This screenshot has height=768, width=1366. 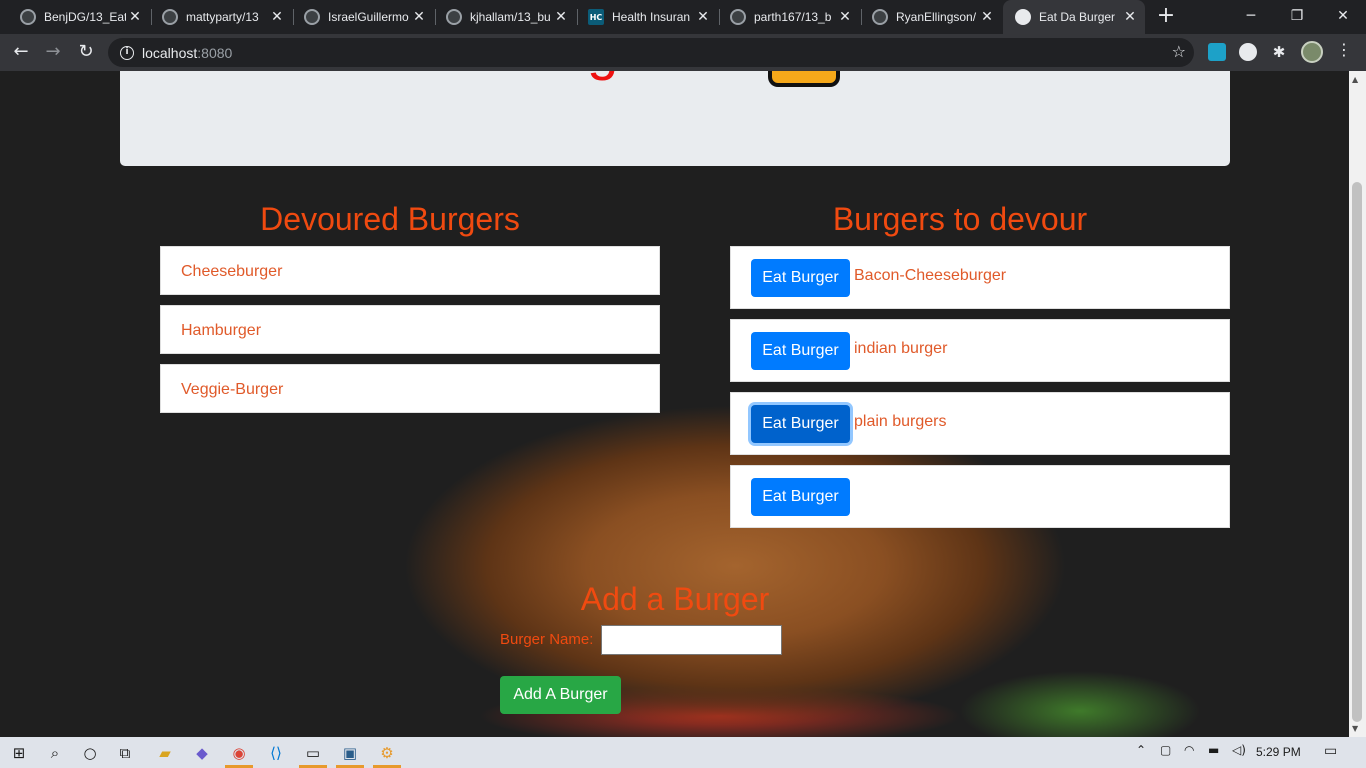 I want to click on notifications-icon: ▭, so click(x=1330, y=751).